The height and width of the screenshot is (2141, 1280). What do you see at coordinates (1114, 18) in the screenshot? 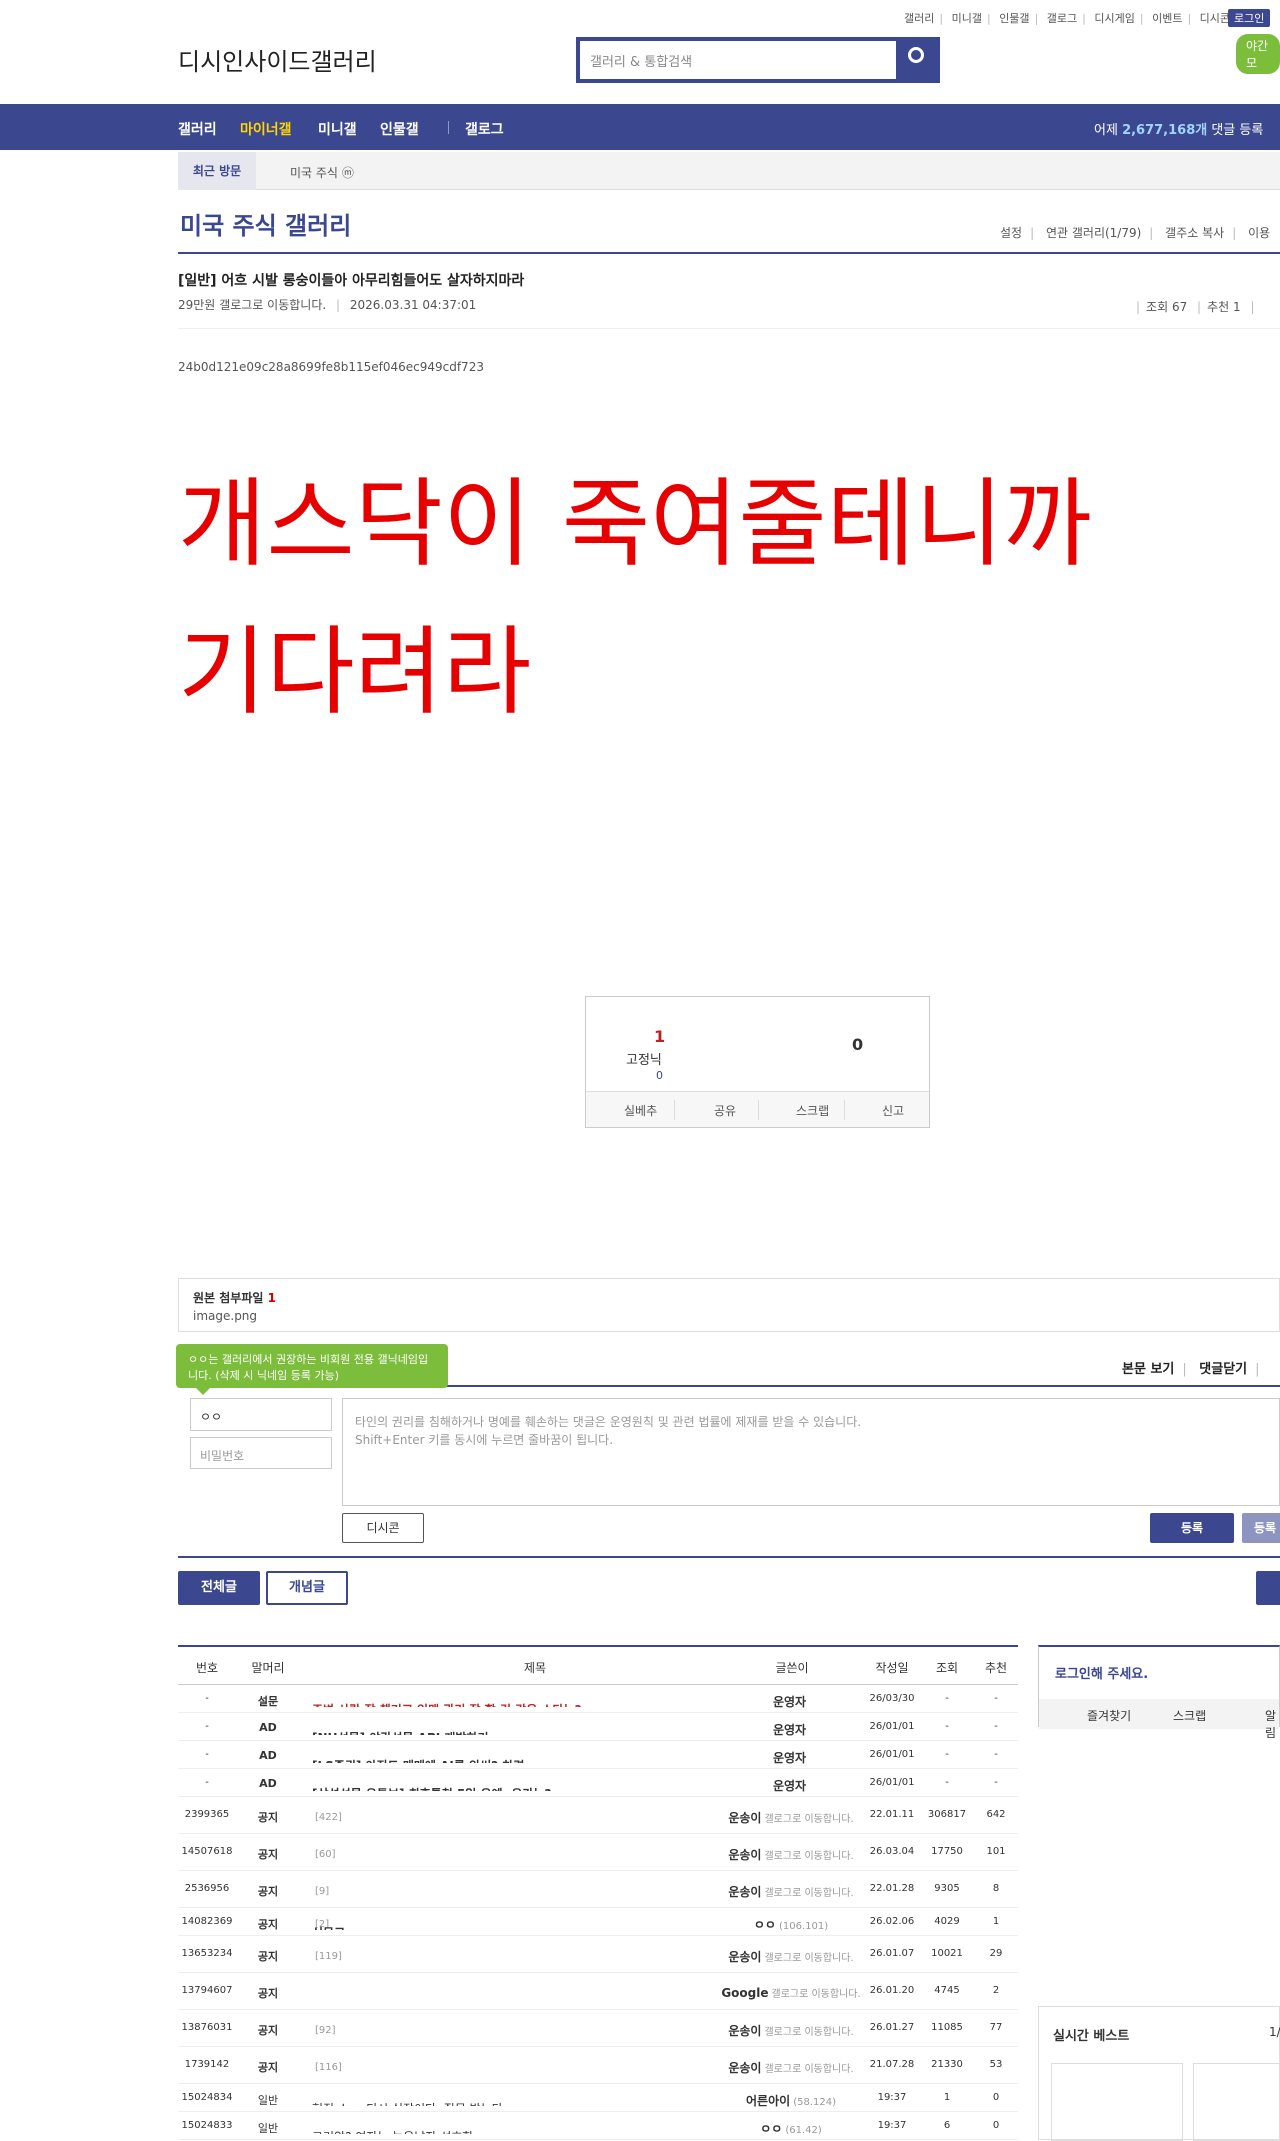
I see `top-link-game: 디시게임` at bounding box center [1114, 18].